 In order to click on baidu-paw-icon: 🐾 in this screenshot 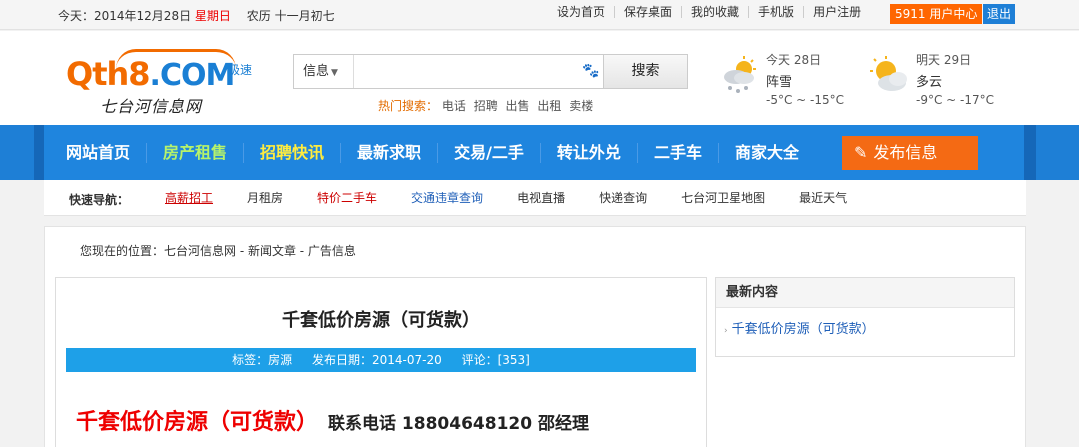, I will do `click(591, 71)`.